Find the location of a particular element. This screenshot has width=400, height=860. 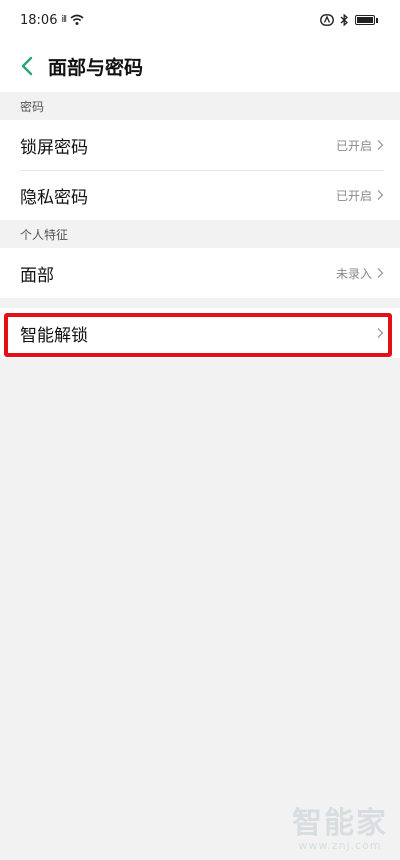

row-label: 锁屏密码 is located at coordinates (54, 147).